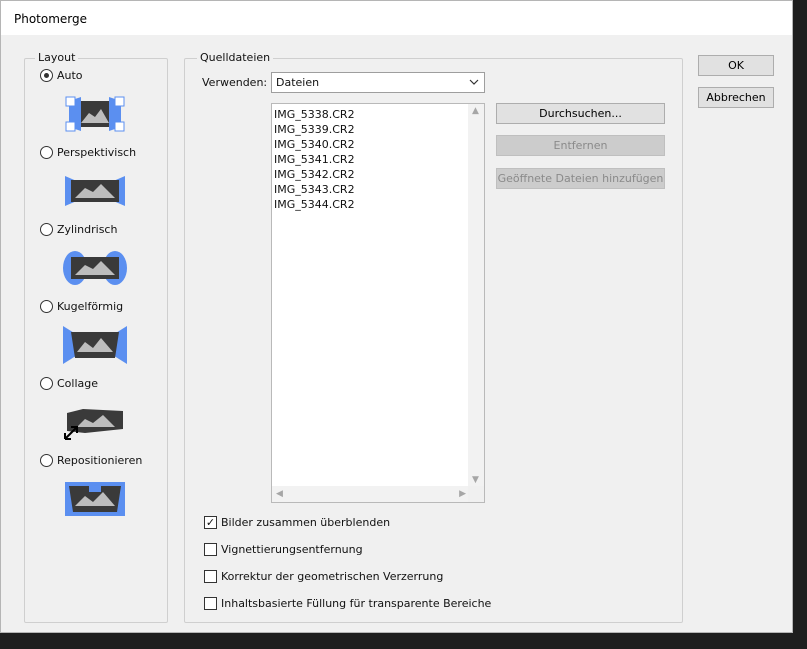  What do you see at coordinates (314, 174) in the screenshot?
I see `file-list-item: IMG_5342.CR2` at bounding box center [314, 174].